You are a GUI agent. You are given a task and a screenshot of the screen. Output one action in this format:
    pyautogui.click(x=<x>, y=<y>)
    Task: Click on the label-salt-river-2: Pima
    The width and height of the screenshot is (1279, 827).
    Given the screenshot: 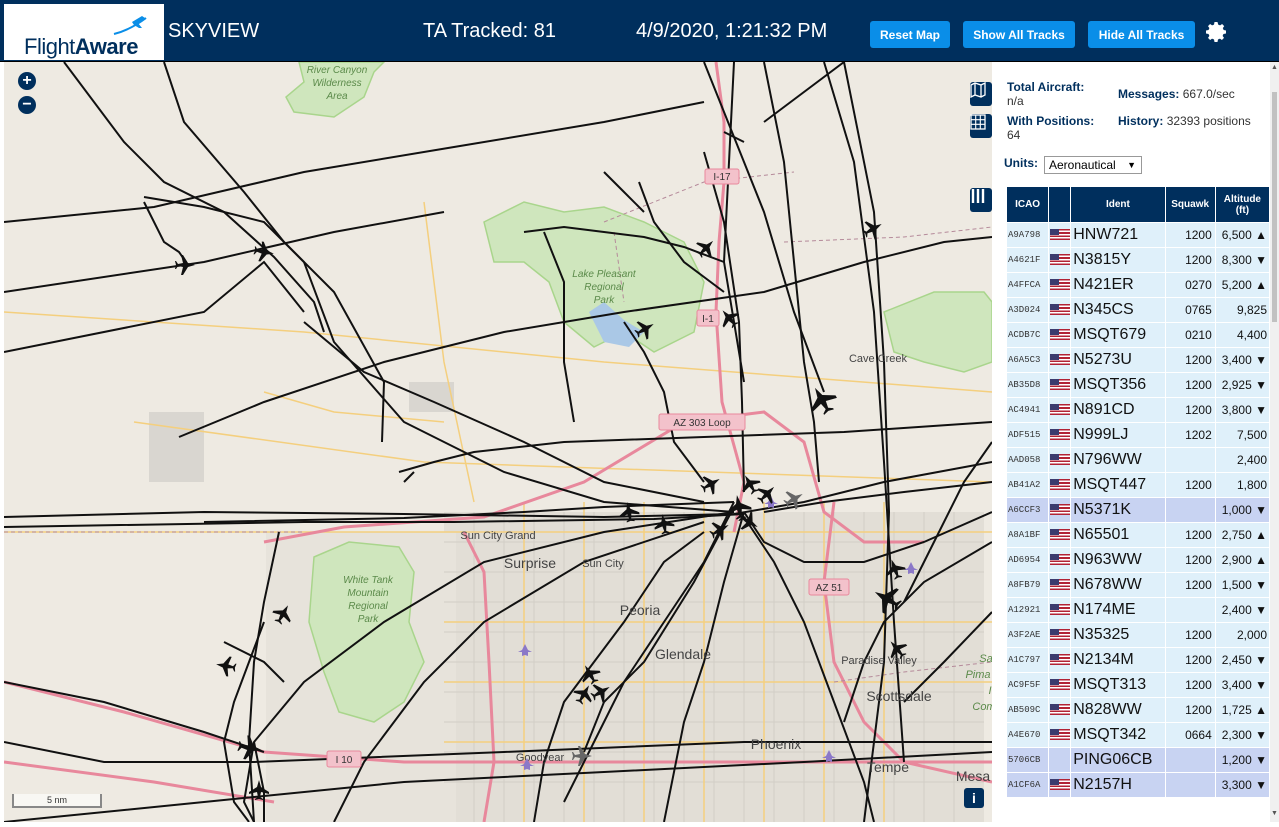 What is the action you would take?
    pyautogui.click(x=977, y=675)
    